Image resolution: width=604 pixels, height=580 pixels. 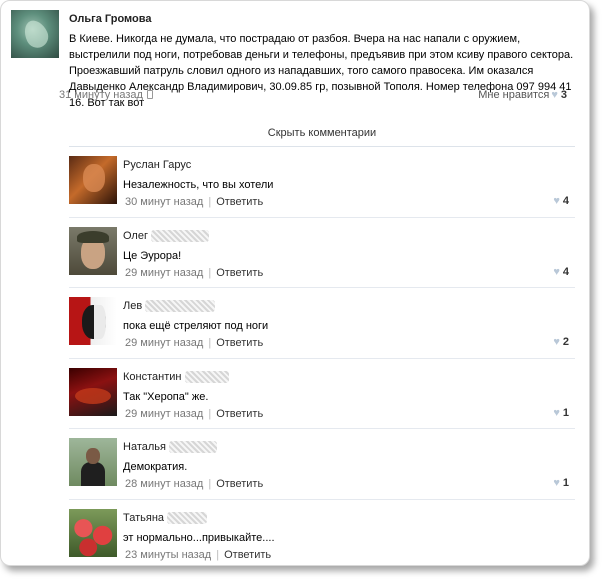 I want to click on comment-text: Це Эурора!, so click(x=152, y=255).